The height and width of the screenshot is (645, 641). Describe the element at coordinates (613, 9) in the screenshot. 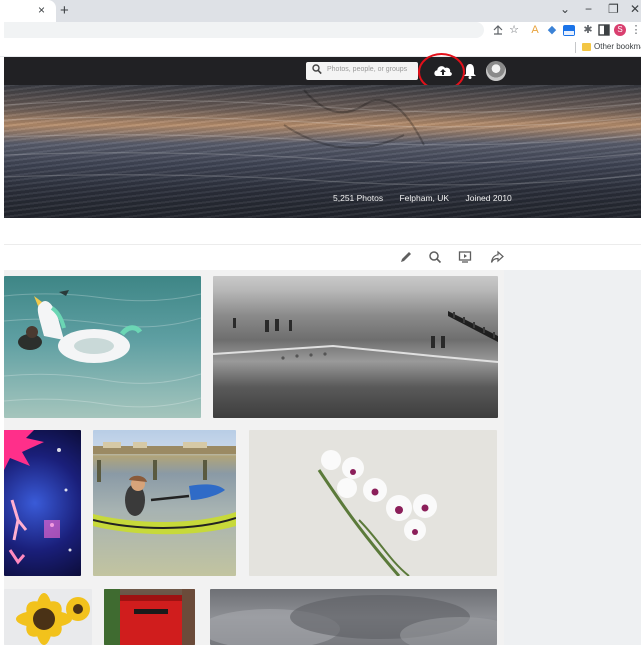

I see `restore-icon: ❐` at that location.